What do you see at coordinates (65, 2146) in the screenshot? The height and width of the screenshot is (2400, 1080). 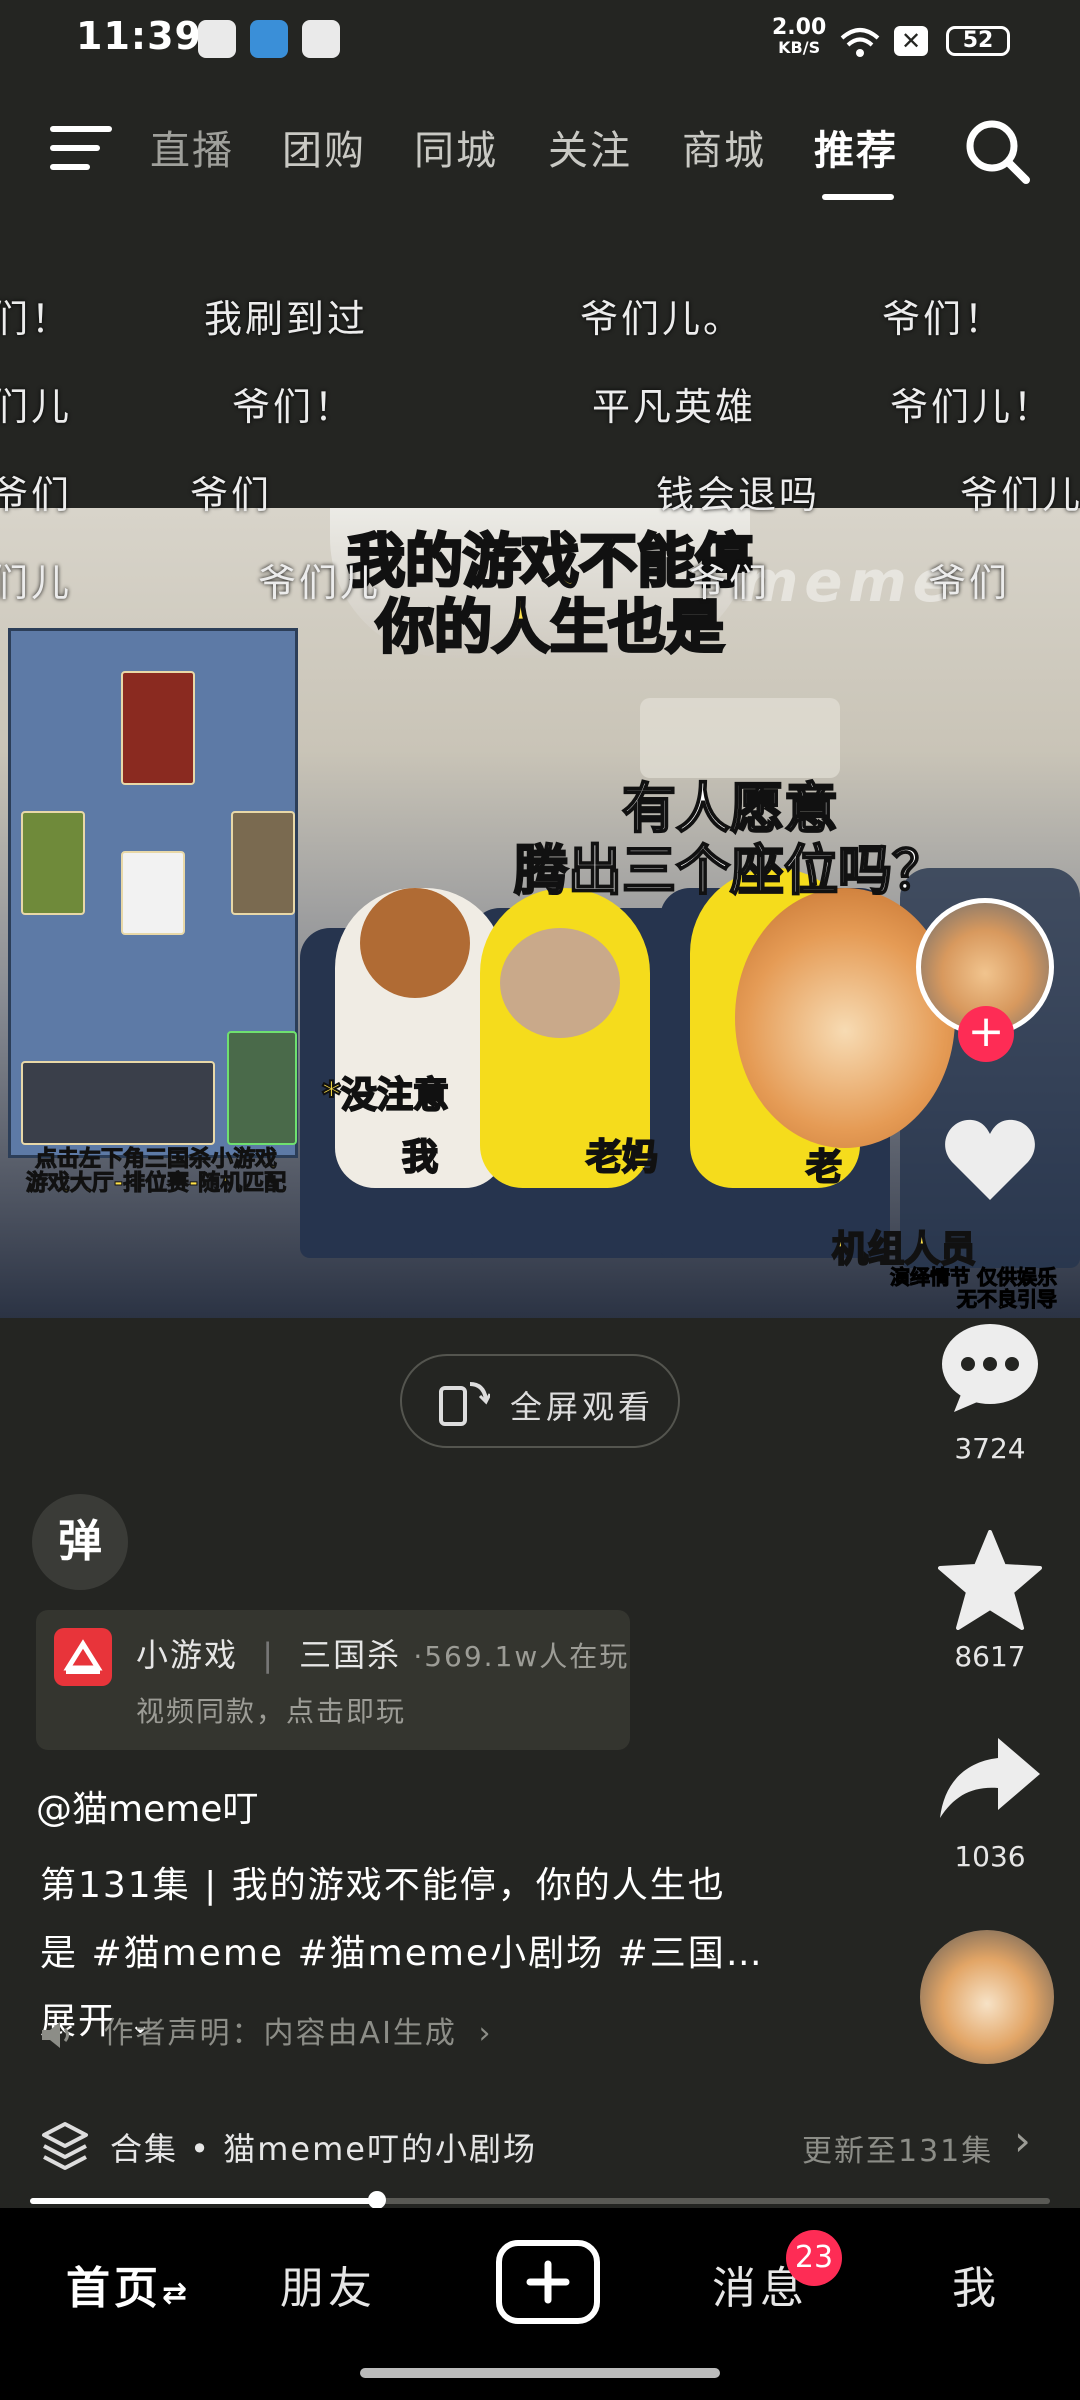 I see `layers-icon` at bounding box center [65, 2146].